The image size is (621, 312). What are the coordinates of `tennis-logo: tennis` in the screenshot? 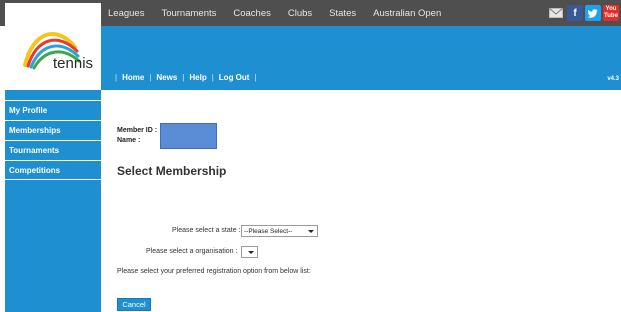 It's located at (53, 46).